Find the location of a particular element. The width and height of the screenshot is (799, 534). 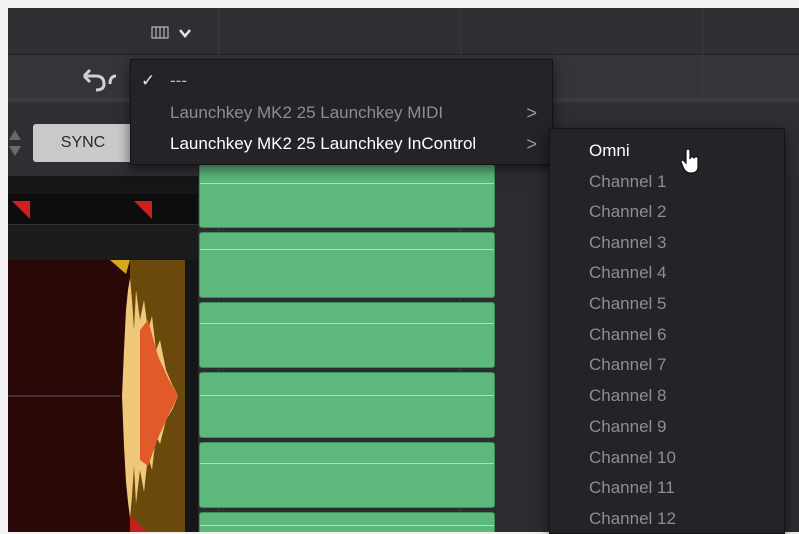

chevron-down-icon is located at coordinates (185, 33).